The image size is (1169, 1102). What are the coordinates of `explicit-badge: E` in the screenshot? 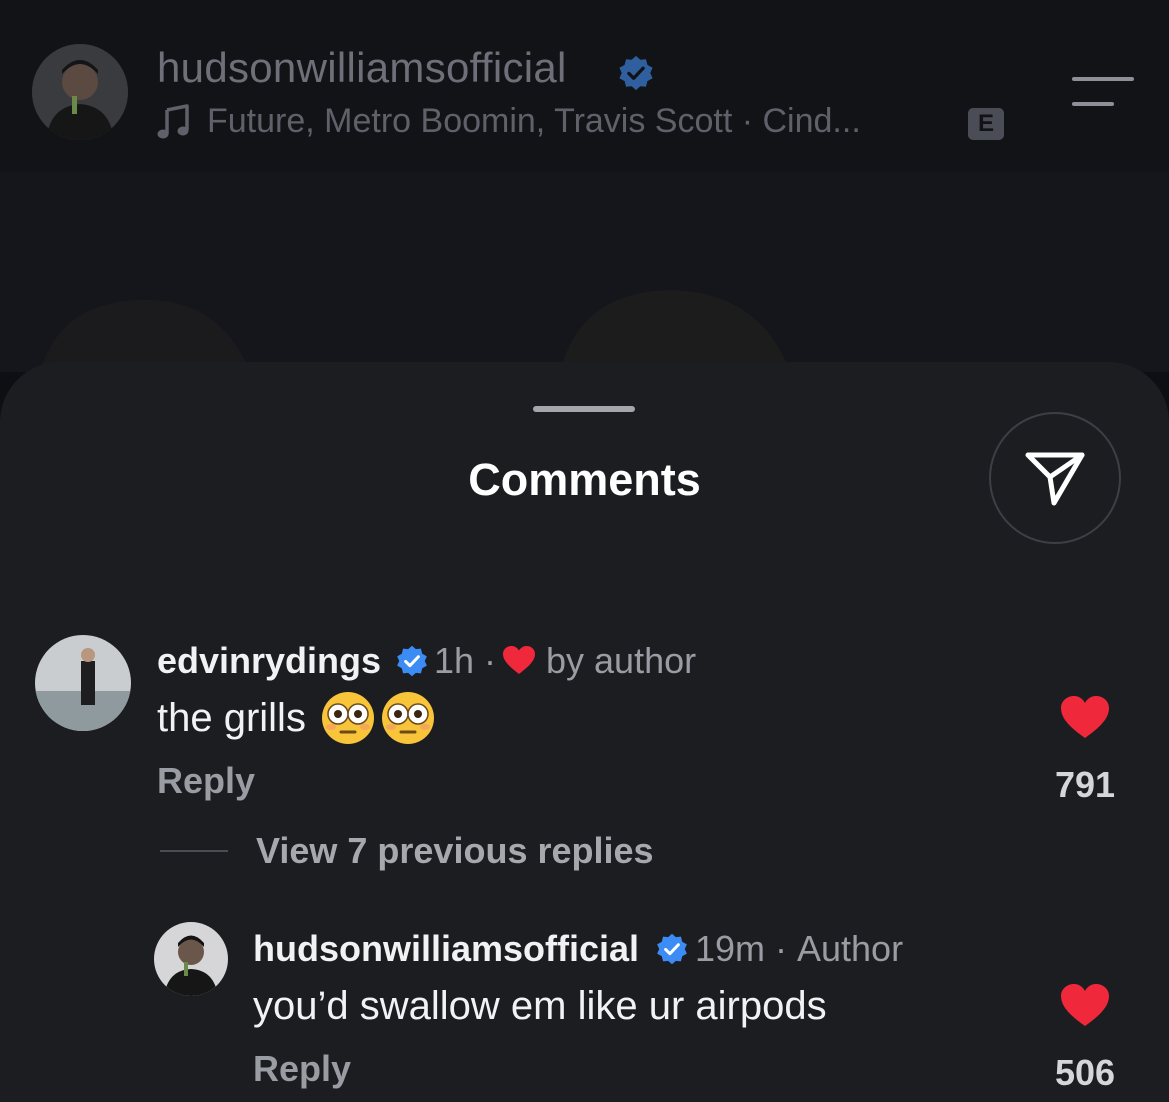 It's located at (986, 124).